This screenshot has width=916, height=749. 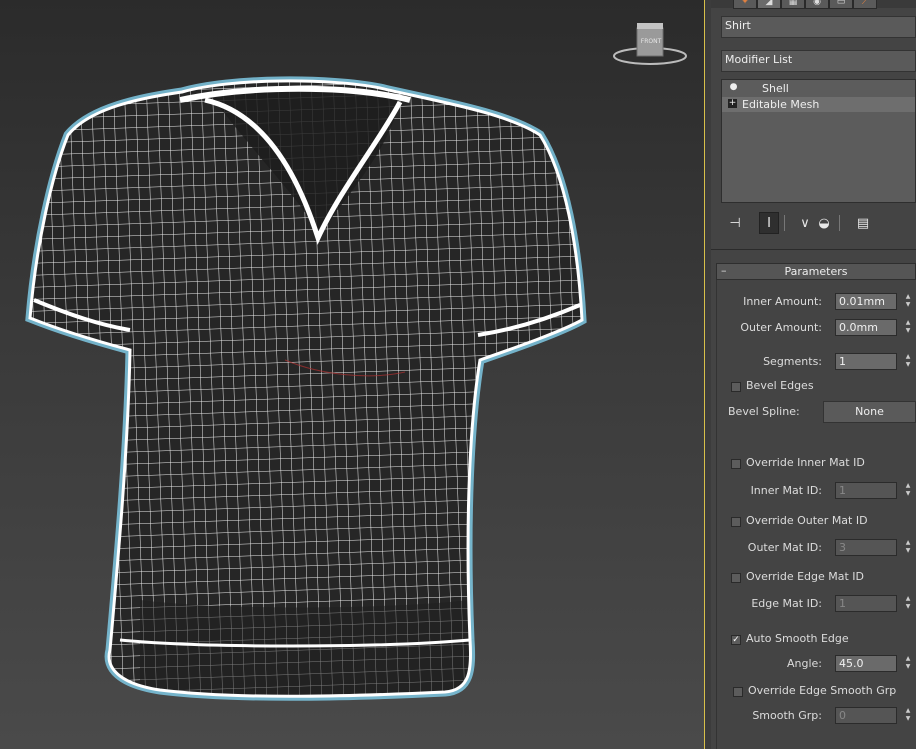 What do you see at coordinates (866, 490) in the screenshot?
I see `inner-mat-id-input: 1` at bounding box center [866, 490].